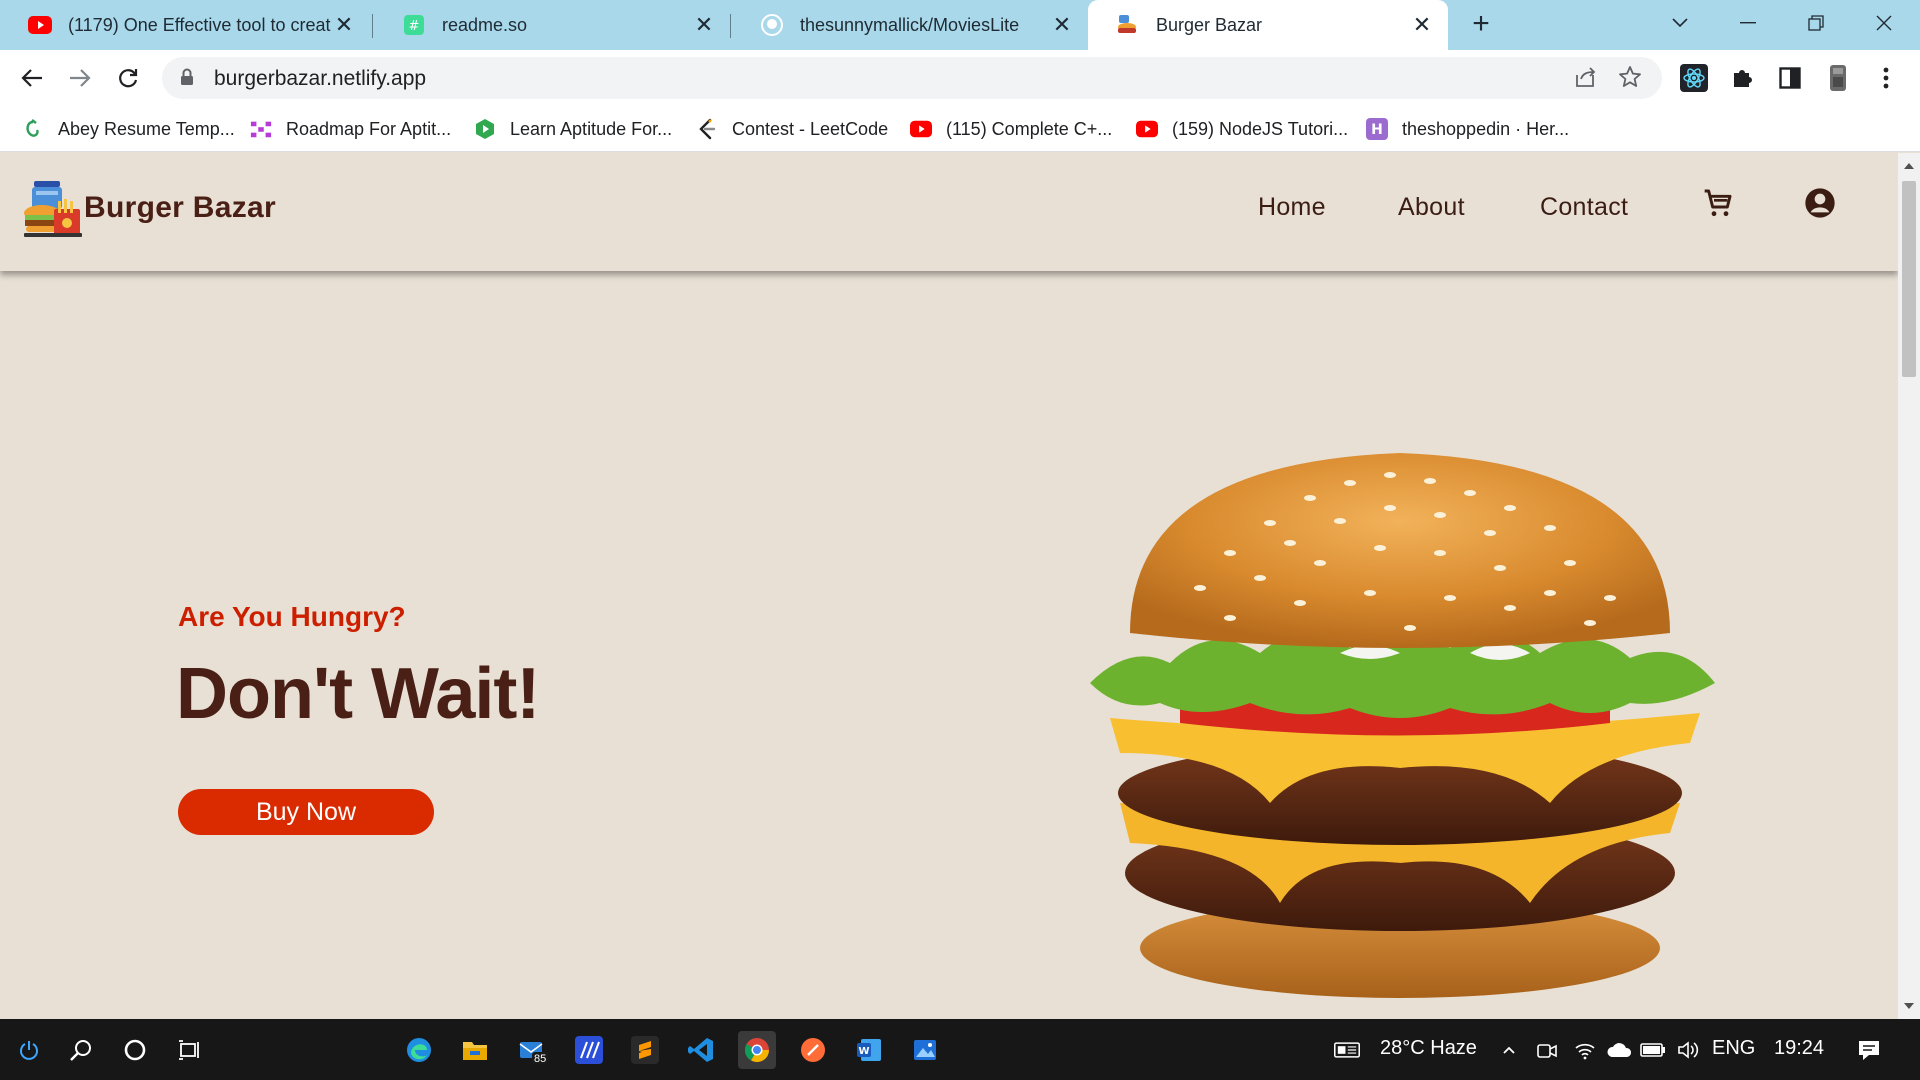 Image resolution: width=1920 pixels, height=1080 pixels. Describe the element at coordinates (1128, 25) in the screenshot. I see `burger-favicon-icon` at that location.